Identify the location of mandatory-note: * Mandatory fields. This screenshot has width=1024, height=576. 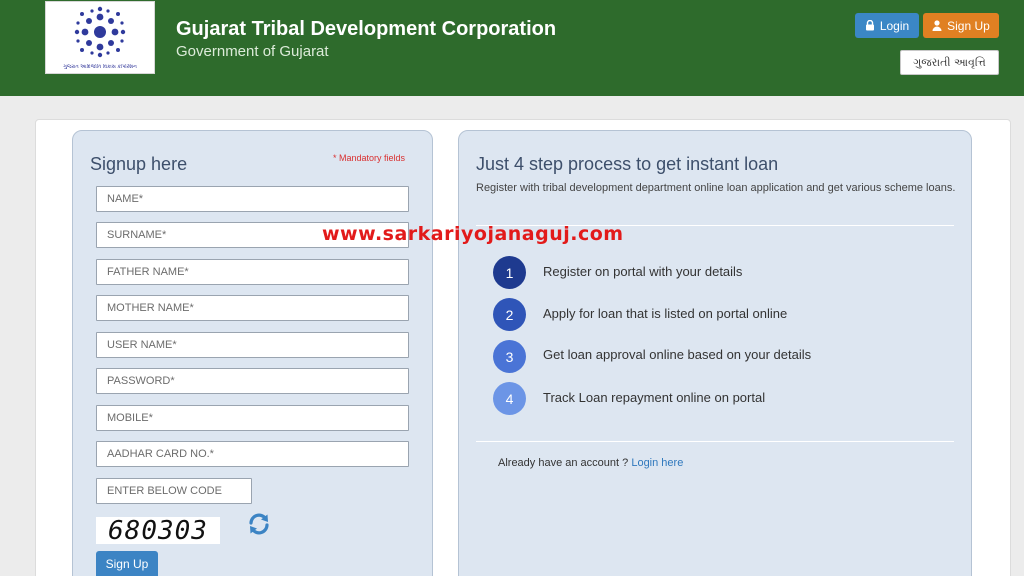
(369, 158).